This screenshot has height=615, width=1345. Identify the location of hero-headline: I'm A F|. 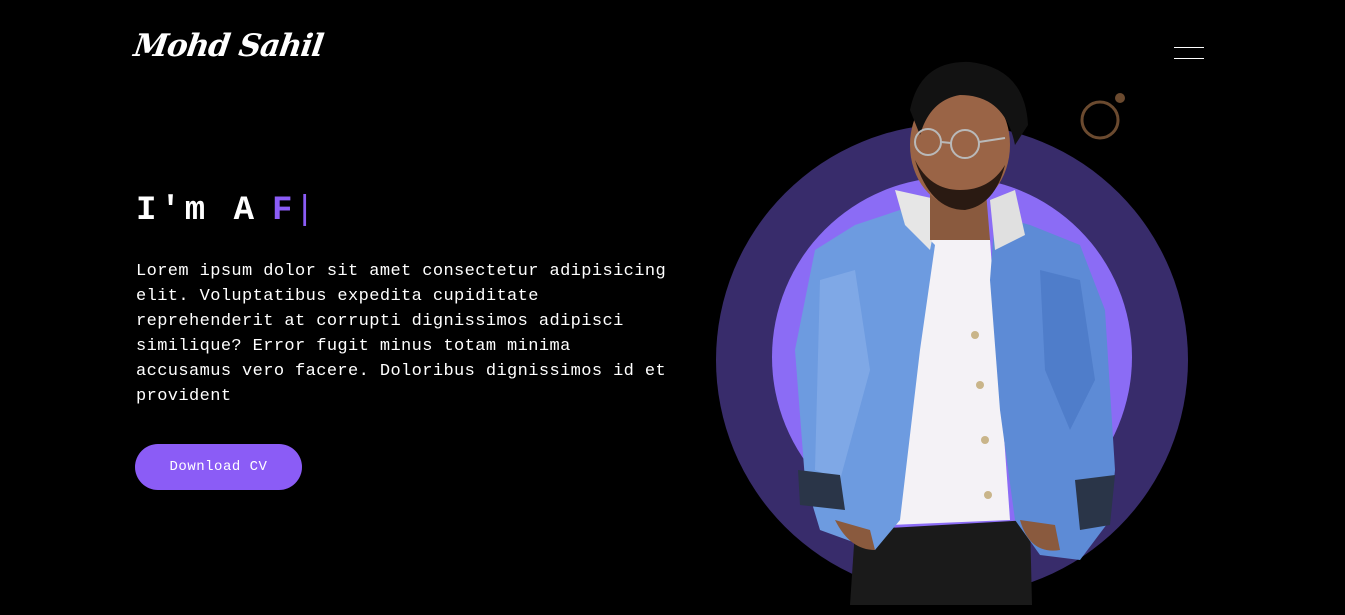
(227, 211).